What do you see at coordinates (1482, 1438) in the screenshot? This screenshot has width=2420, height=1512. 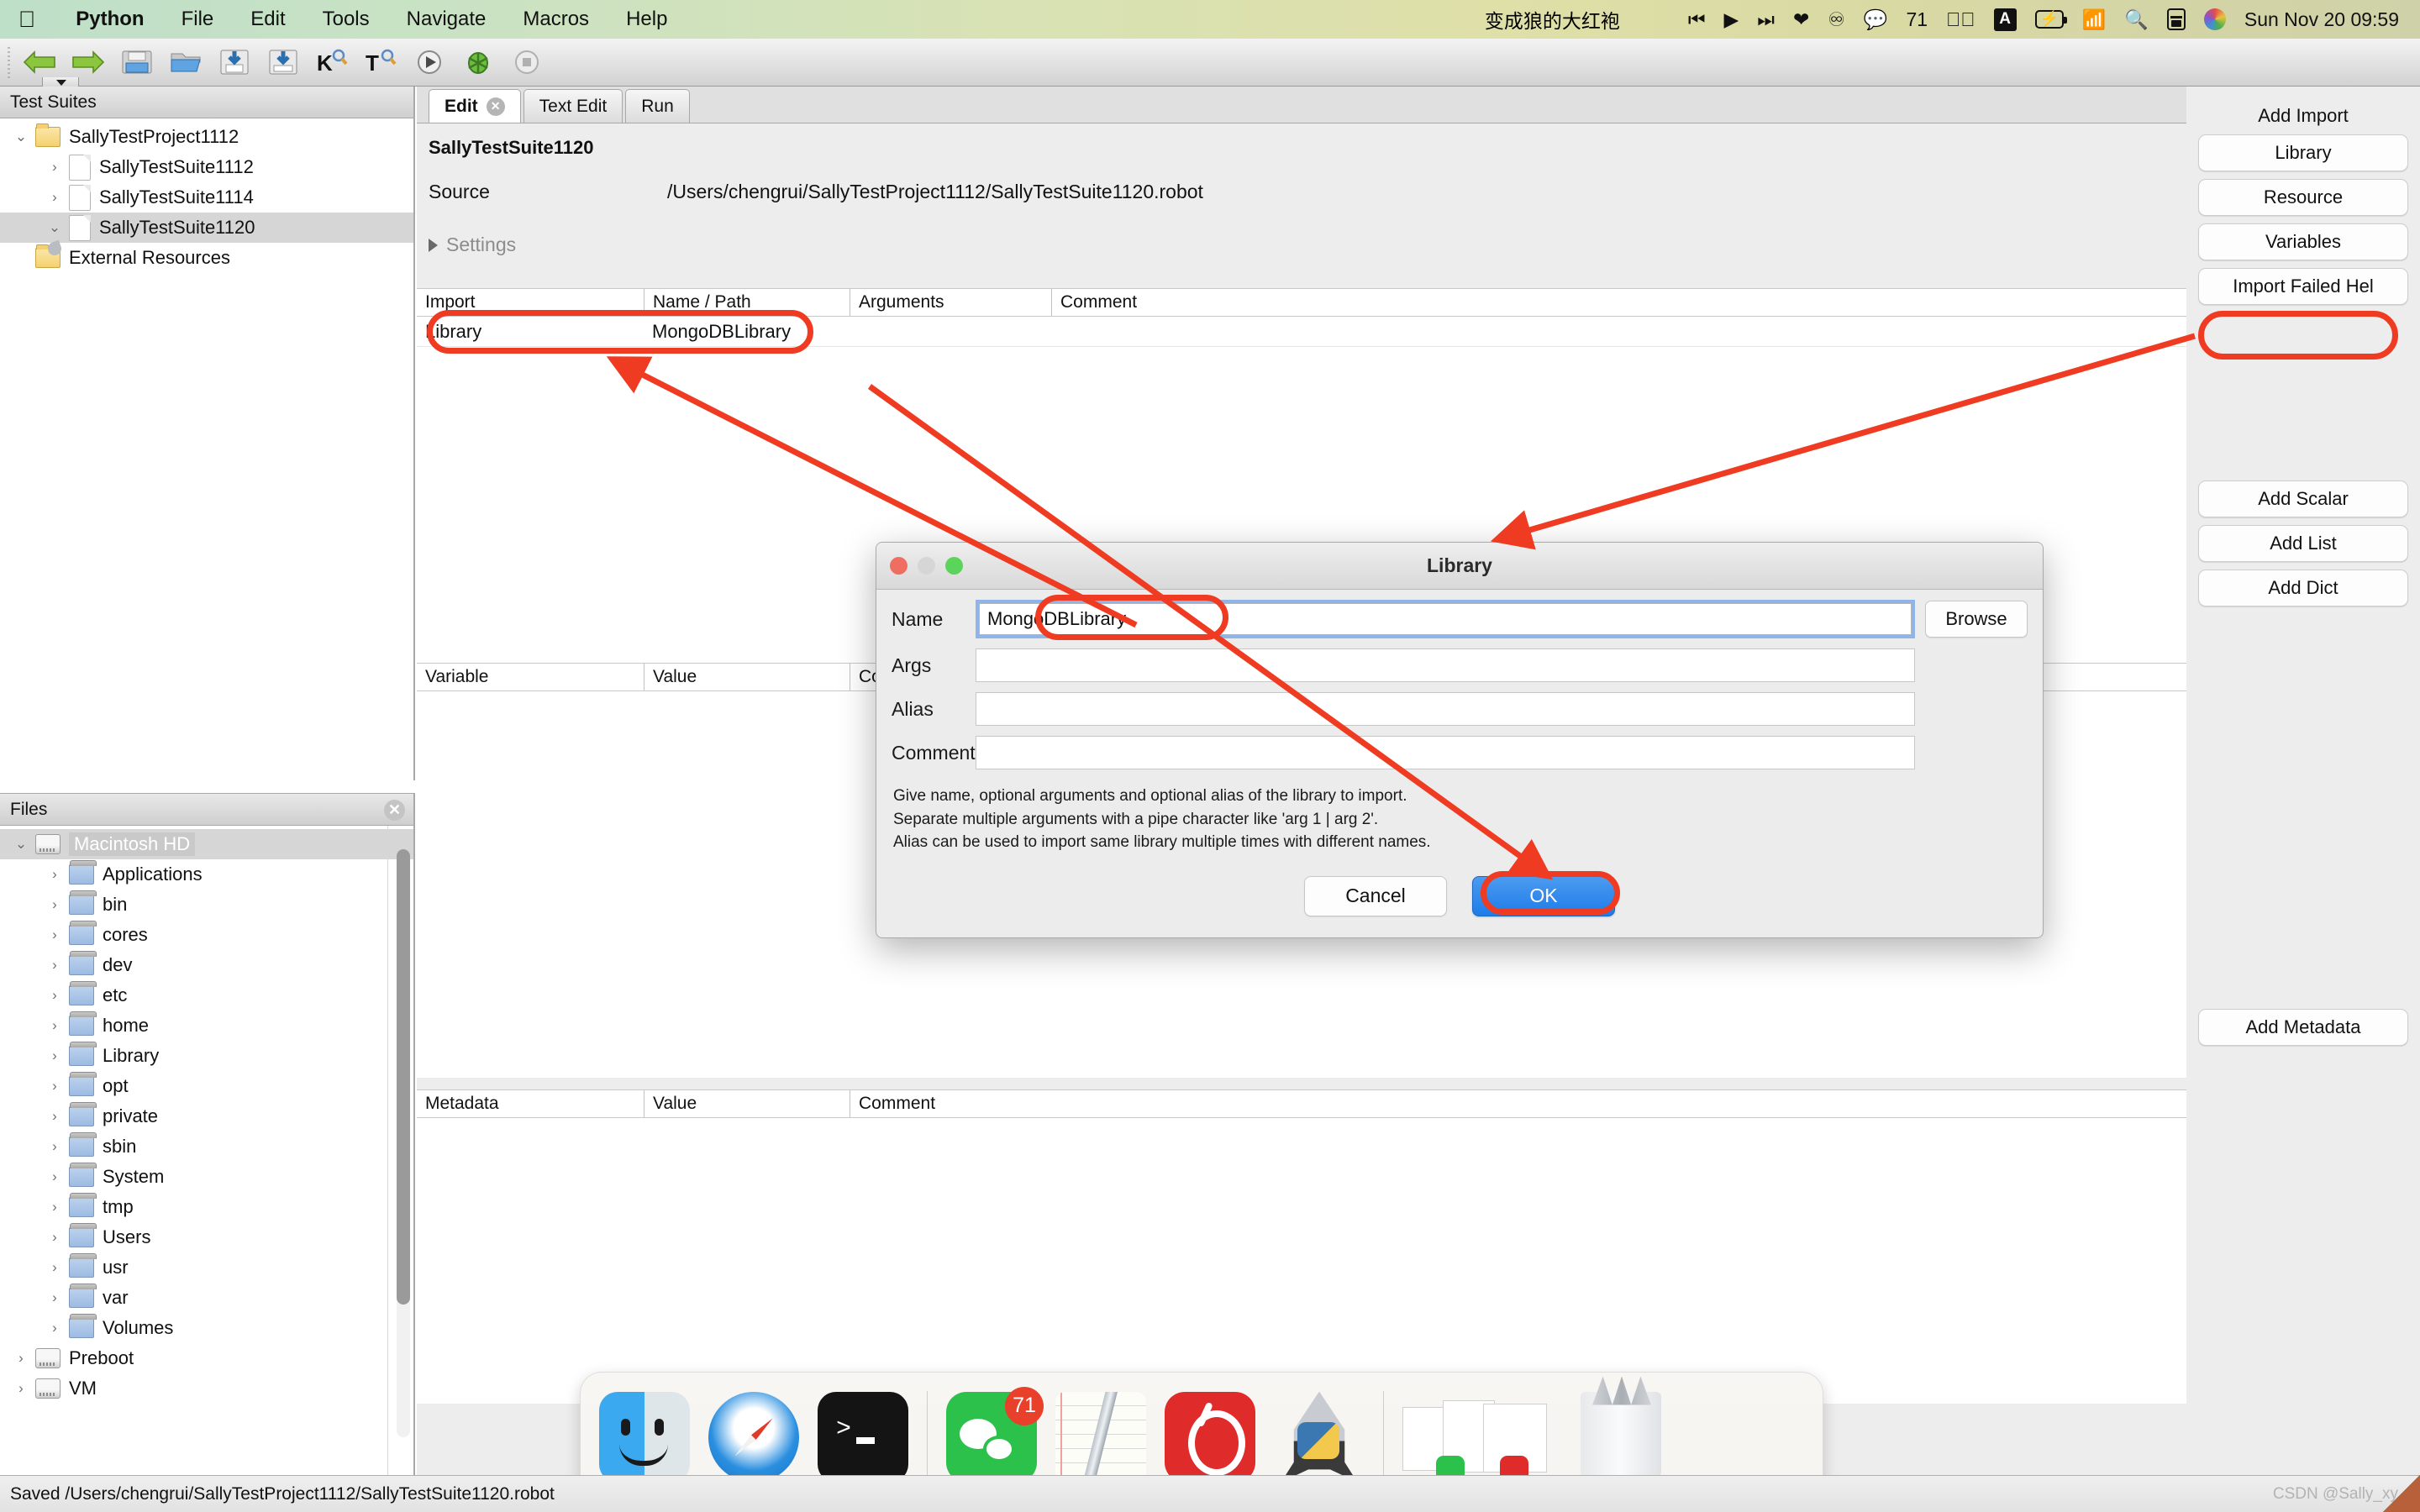 I see `dock-item-minimized-windows` at bounding box center [1482, 1438].